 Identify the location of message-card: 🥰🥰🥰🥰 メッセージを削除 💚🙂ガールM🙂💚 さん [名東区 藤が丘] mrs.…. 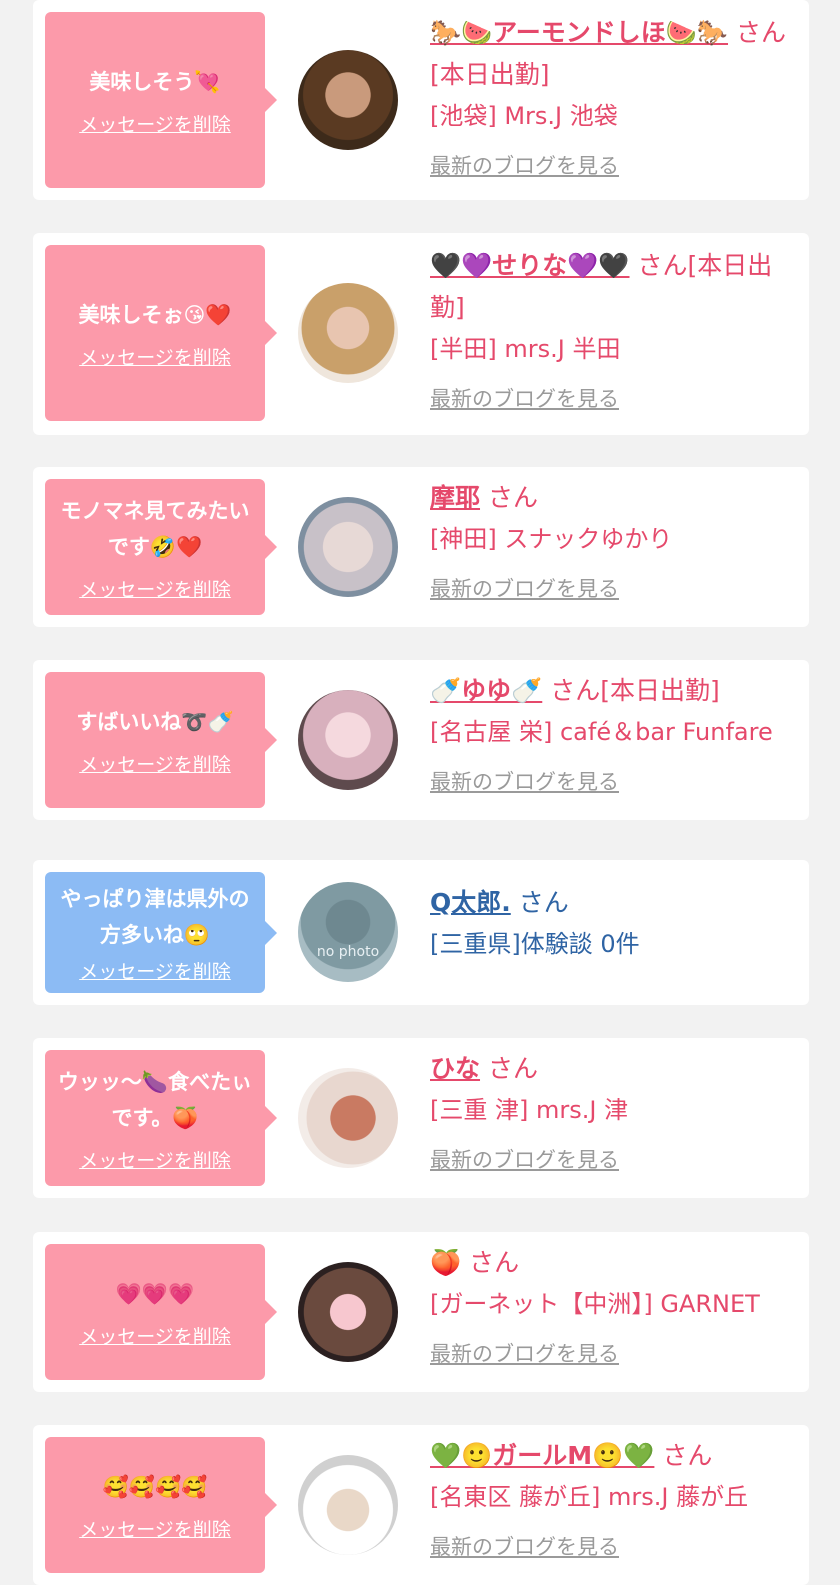
(421, 1505).